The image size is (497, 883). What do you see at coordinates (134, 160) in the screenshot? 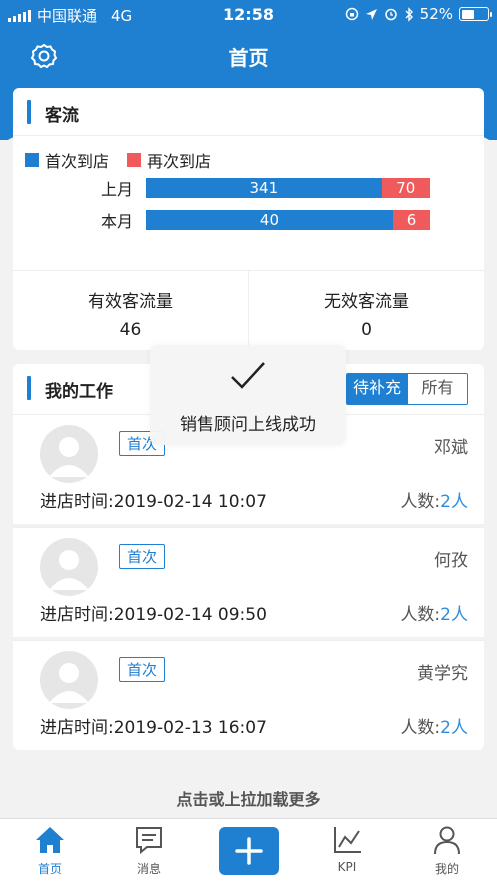
I see `legend-swatch-repeat` at bounding box center [134, 160].